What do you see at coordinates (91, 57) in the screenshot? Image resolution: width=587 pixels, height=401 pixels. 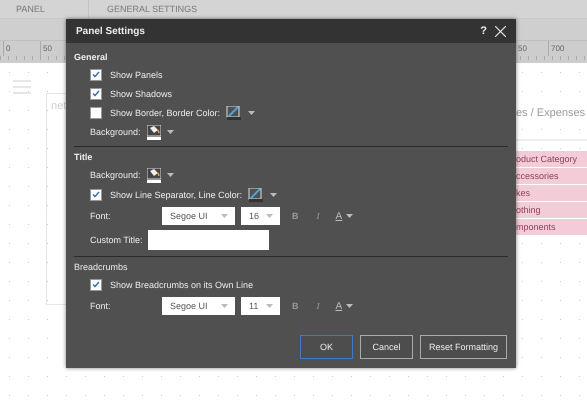 I see `section-heading: General` at bounding box center [91, 57].